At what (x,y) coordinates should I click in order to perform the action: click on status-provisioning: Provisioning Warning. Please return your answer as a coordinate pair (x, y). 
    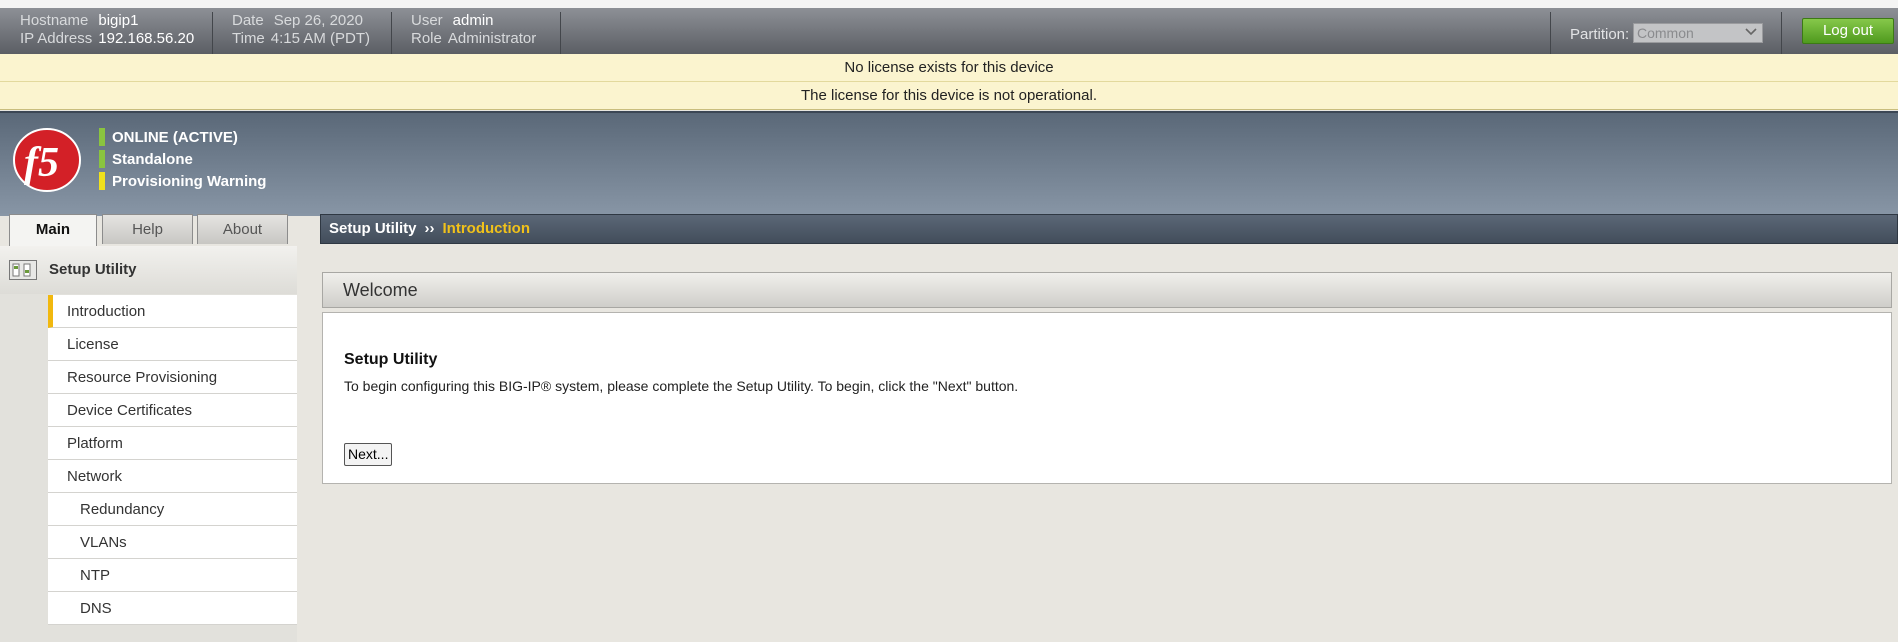
    Looking at the image, I should click on (182, 181).